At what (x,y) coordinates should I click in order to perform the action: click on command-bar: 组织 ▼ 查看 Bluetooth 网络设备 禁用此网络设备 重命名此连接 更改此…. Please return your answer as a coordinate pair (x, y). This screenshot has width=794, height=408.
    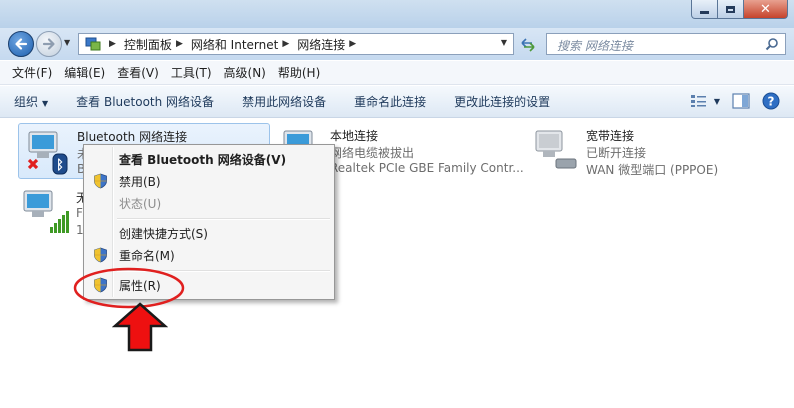
    Looking at the image, I should click on (397, 102).